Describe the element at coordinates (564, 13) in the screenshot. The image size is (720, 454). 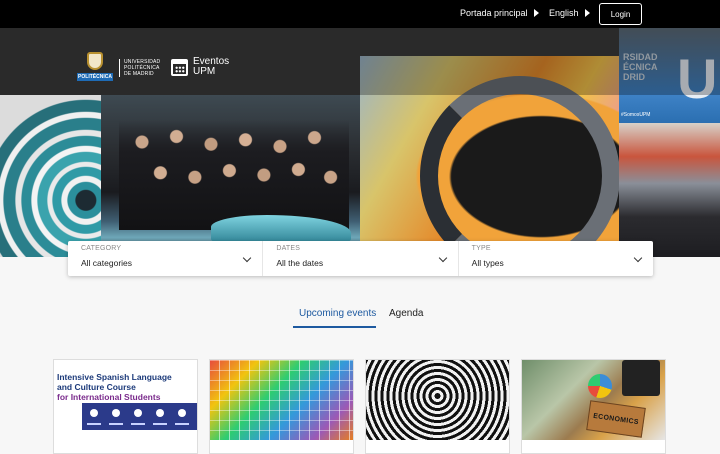
I see `language-link-label: English` at that location.